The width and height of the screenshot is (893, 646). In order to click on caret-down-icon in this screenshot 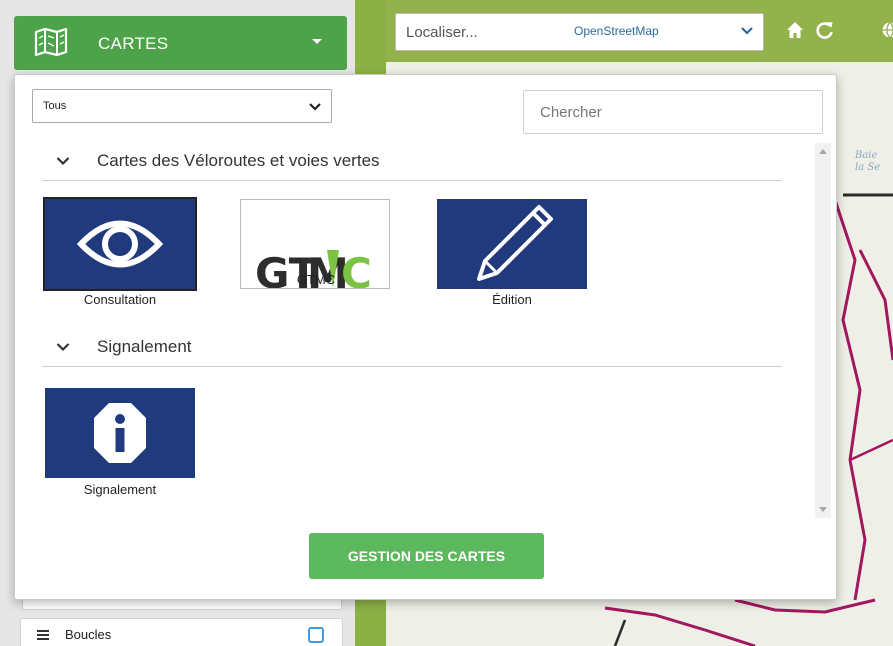, I will do `click(317, 41)`.